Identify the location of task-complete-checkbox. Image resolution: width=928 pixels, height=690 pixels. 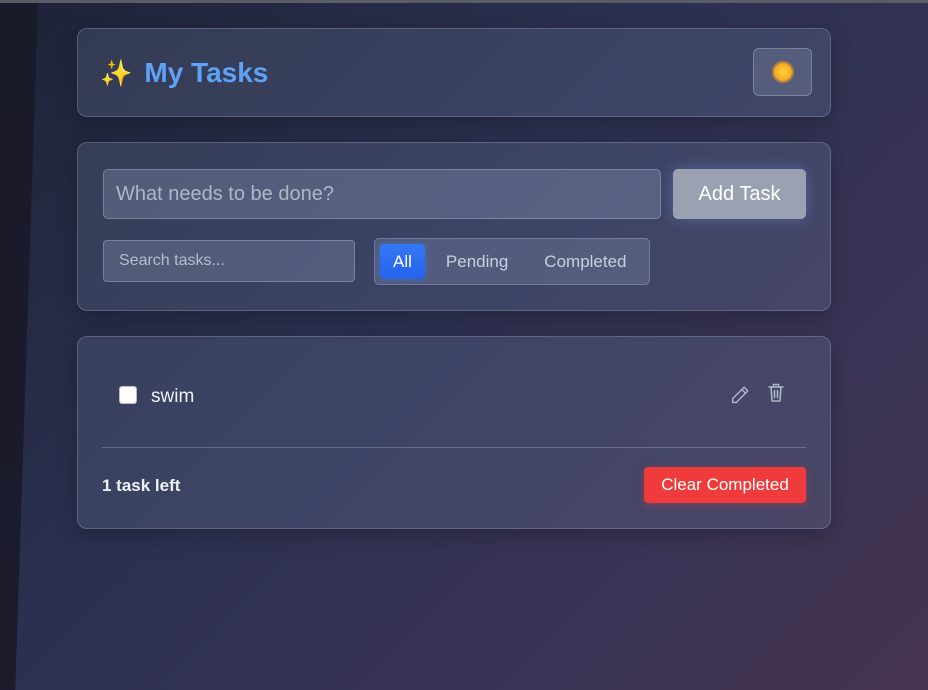
(128, 395).